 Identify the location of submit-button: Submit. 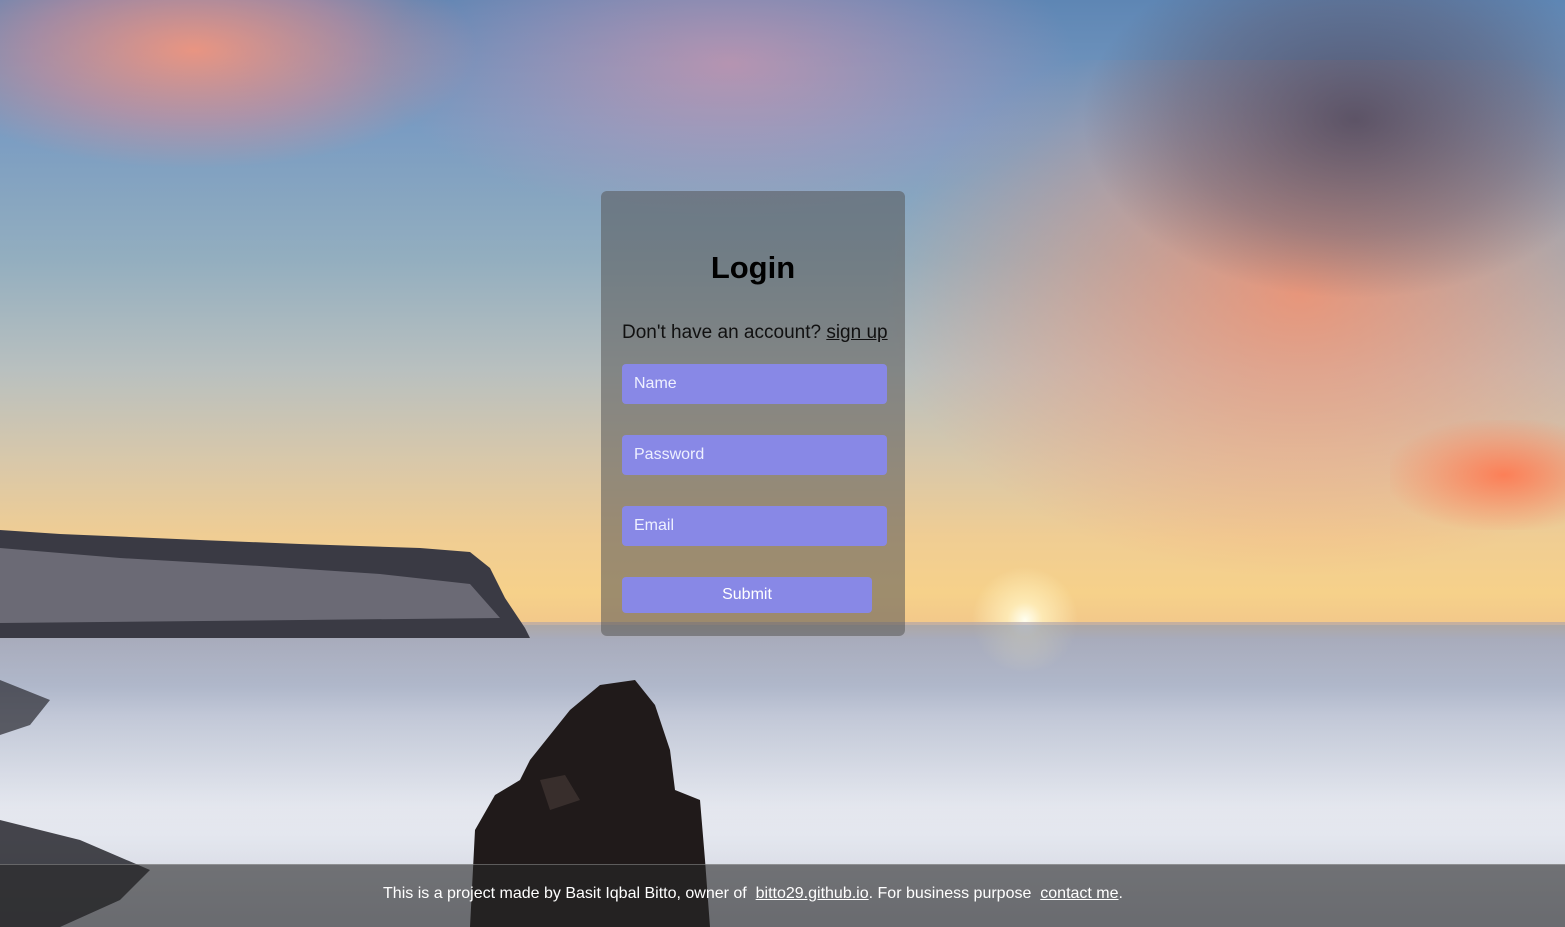
(747, 595).